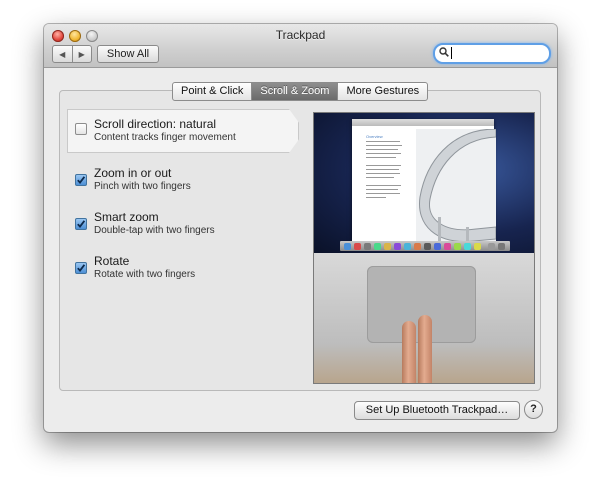  What do you see at coordinates (300, 35) in the screenshot?
I see `window-title: Trackpad` at bounding box center [300, 35].